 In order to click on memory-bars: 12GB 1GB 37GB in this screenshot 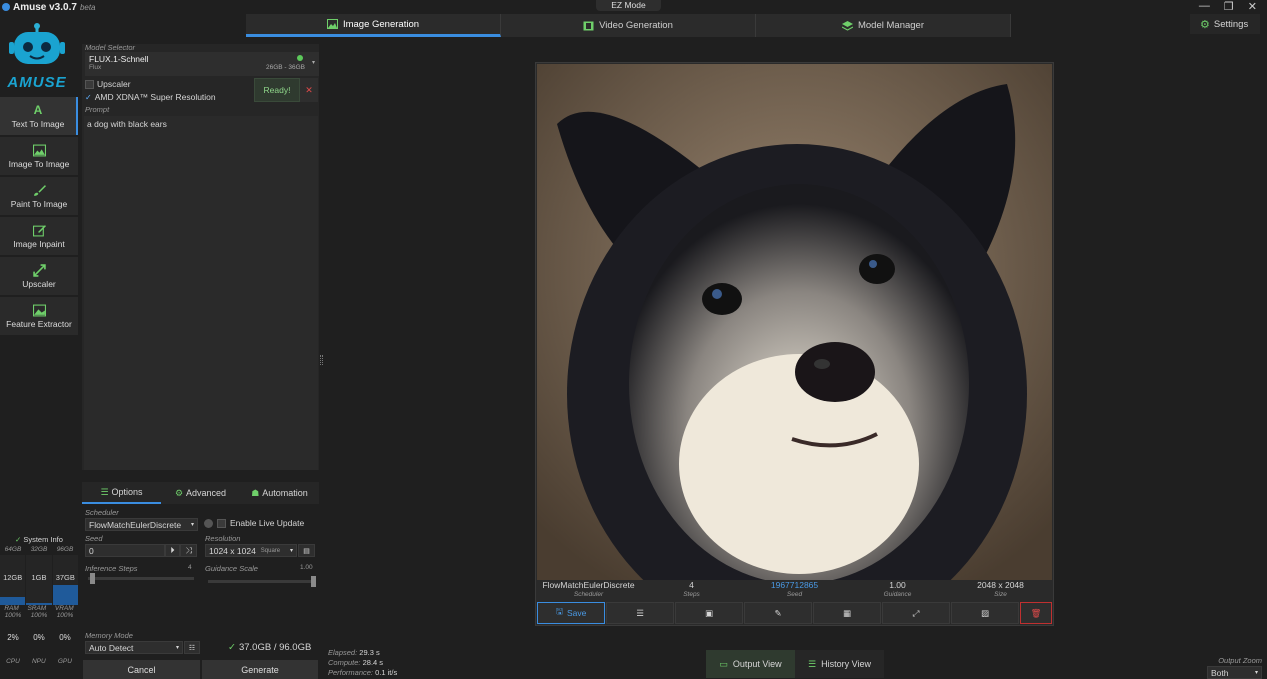, I will do `click(39, 580)`.